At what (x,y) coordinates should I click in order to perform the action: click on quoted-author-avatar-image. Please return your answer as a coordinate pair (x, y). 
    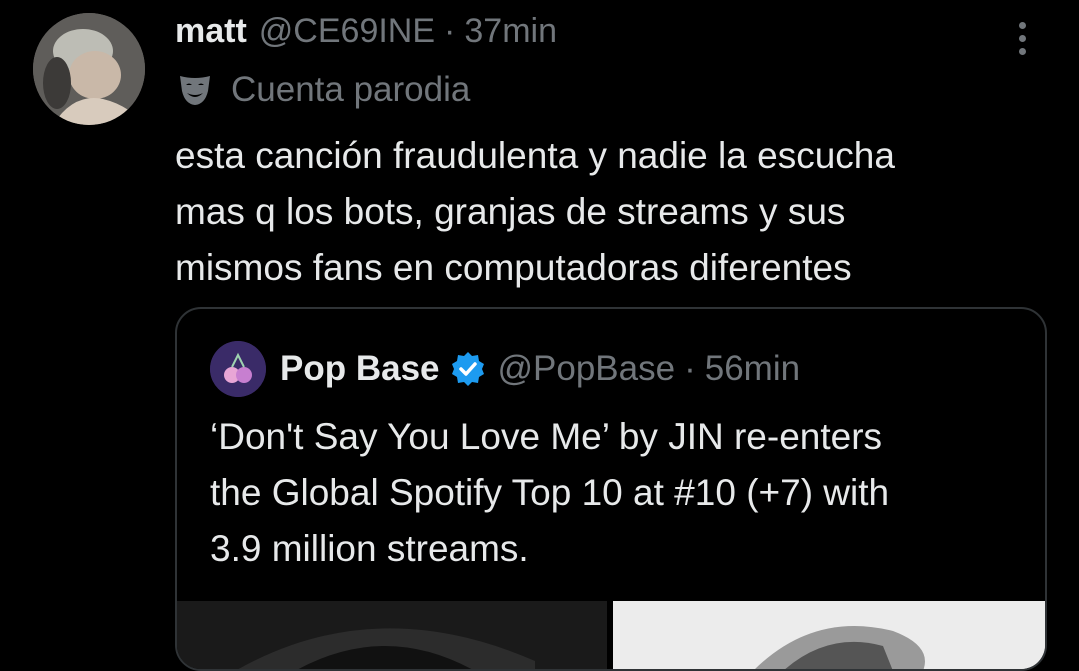
    Looking at the image, I should click on (238, 369).